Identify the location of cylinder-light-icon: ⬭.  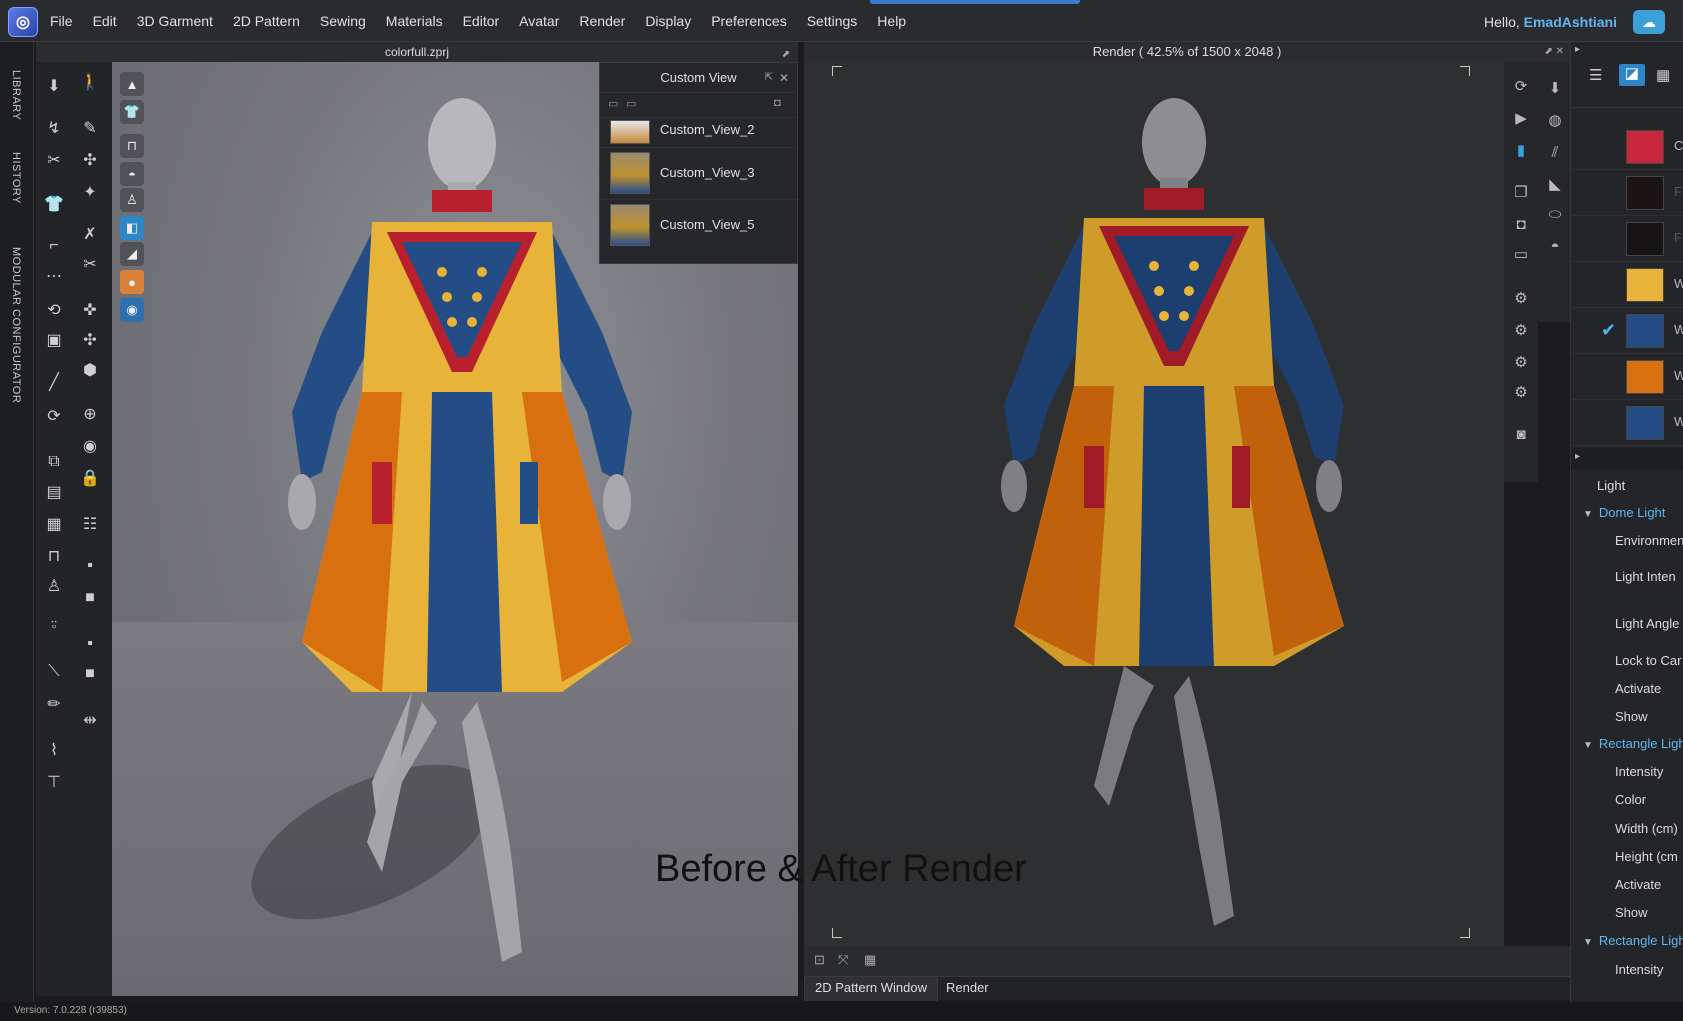
(1555, 214).